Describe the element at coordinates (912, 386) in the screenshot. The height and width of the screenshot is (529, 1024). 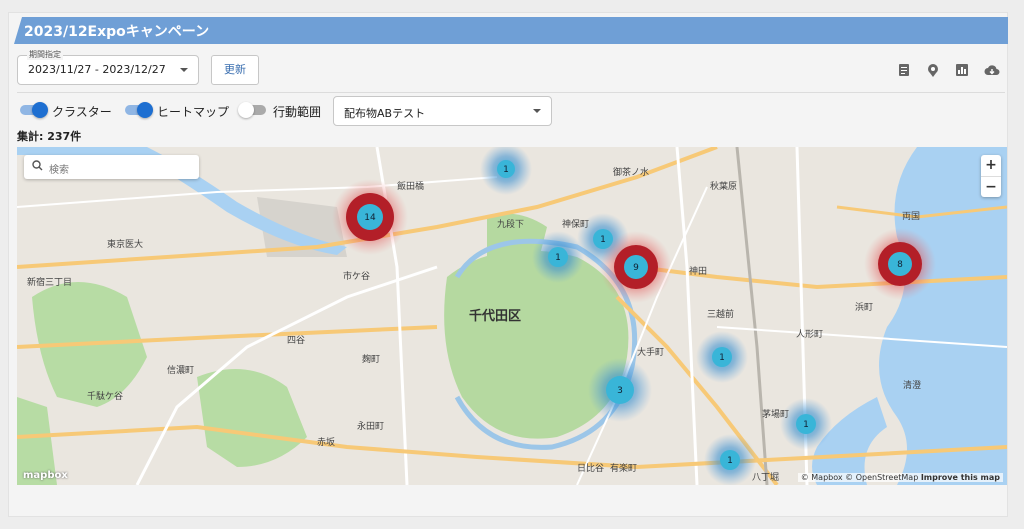
I see `map-label: 清澄` at that location.